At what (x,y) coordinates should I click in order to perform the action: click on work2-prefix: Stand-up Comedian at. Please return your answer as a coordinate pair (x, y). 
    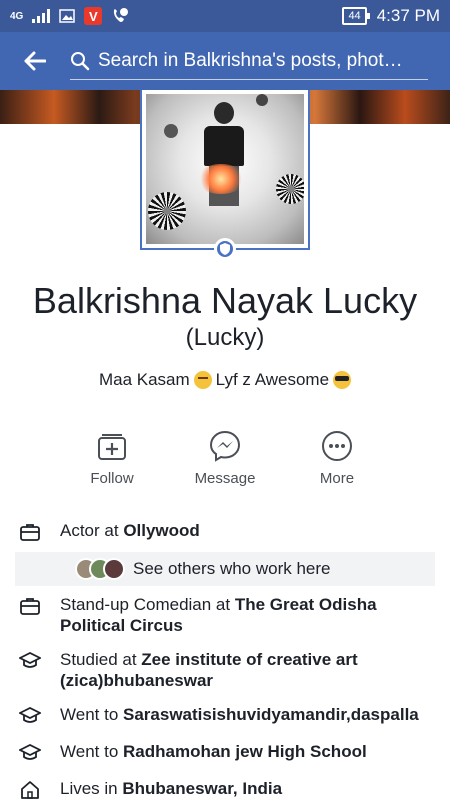
    Looking at the image, I should click on (147, 604).